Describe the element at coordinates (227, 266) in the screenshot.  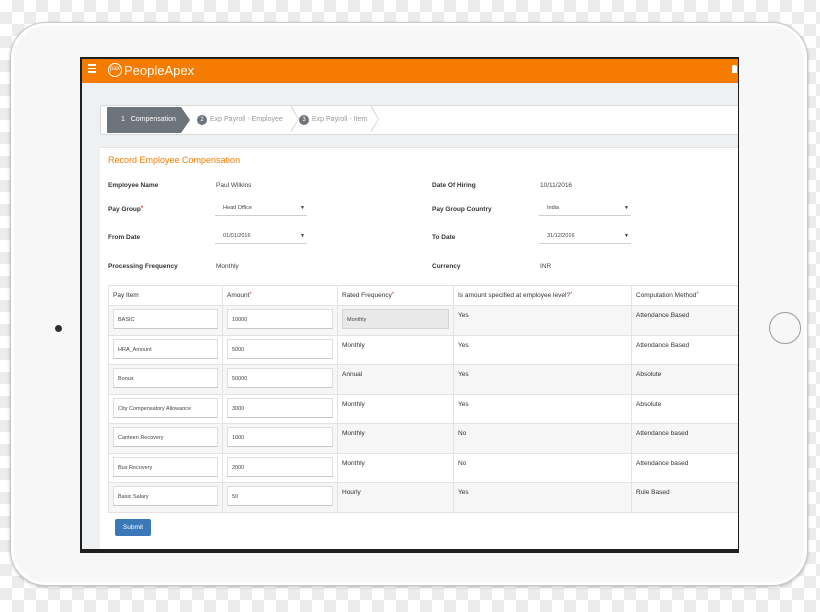
I see `processing-frequency-value: Monthly` at that location.